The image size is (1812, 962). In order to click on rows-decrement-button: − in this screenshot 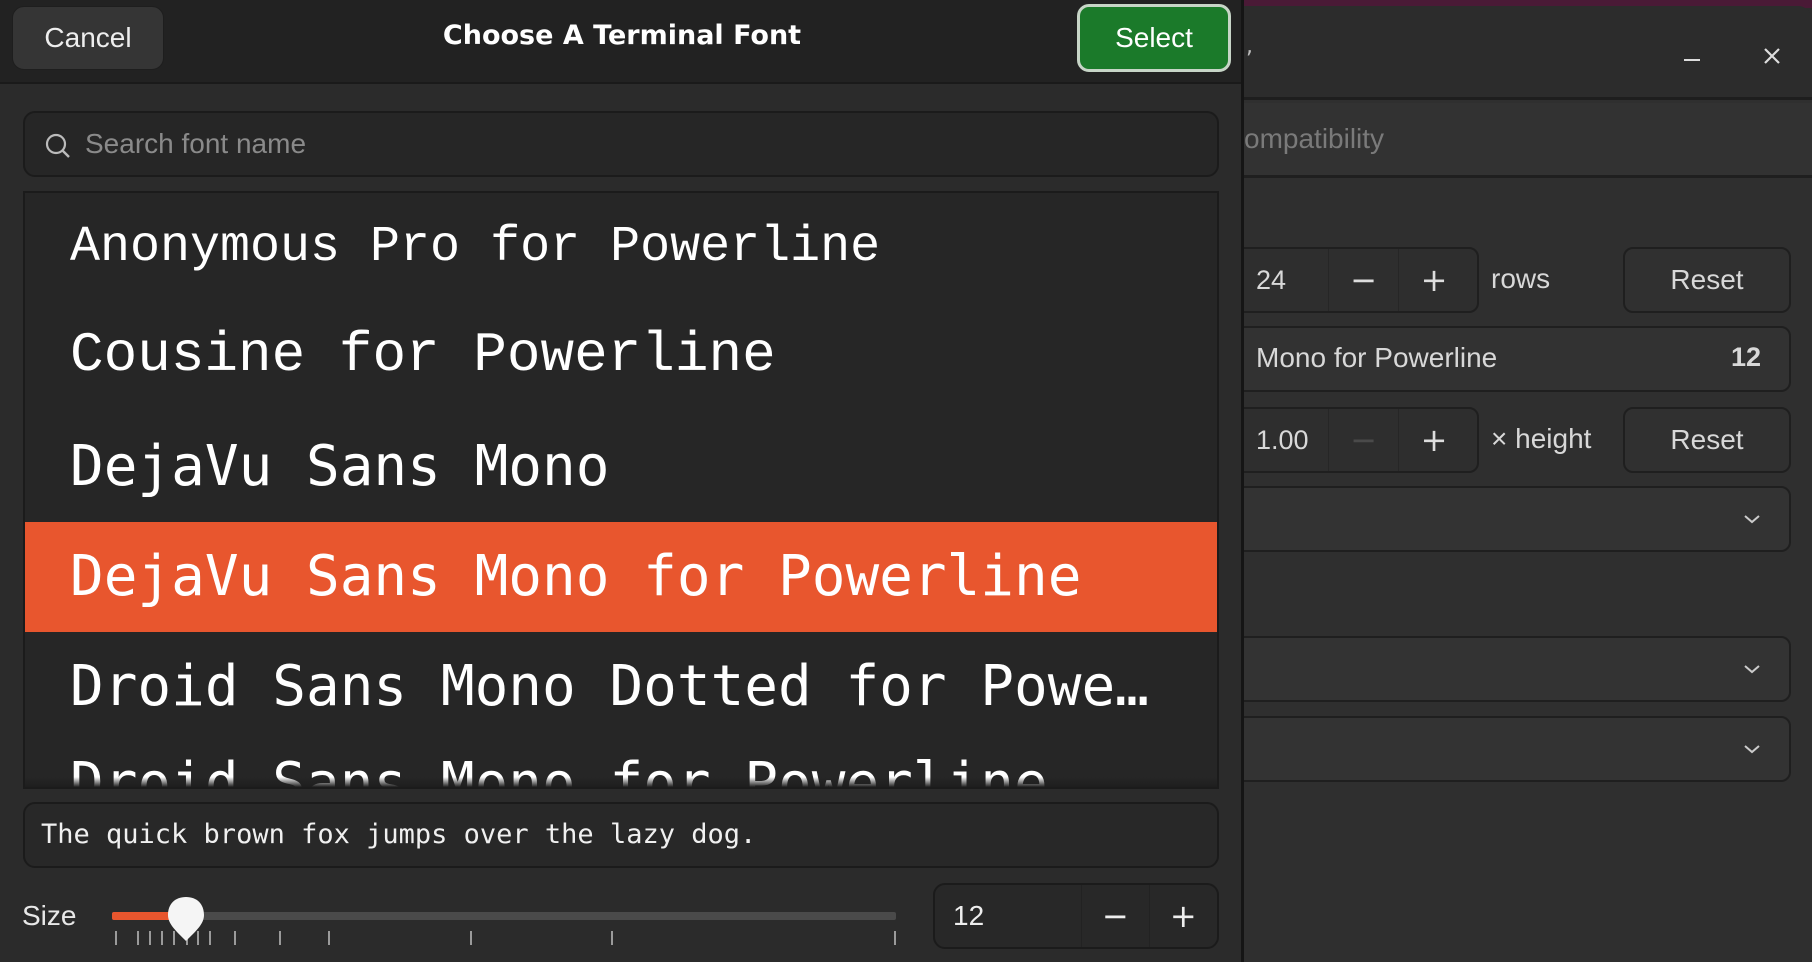, I will do `click(1364, 280)`.